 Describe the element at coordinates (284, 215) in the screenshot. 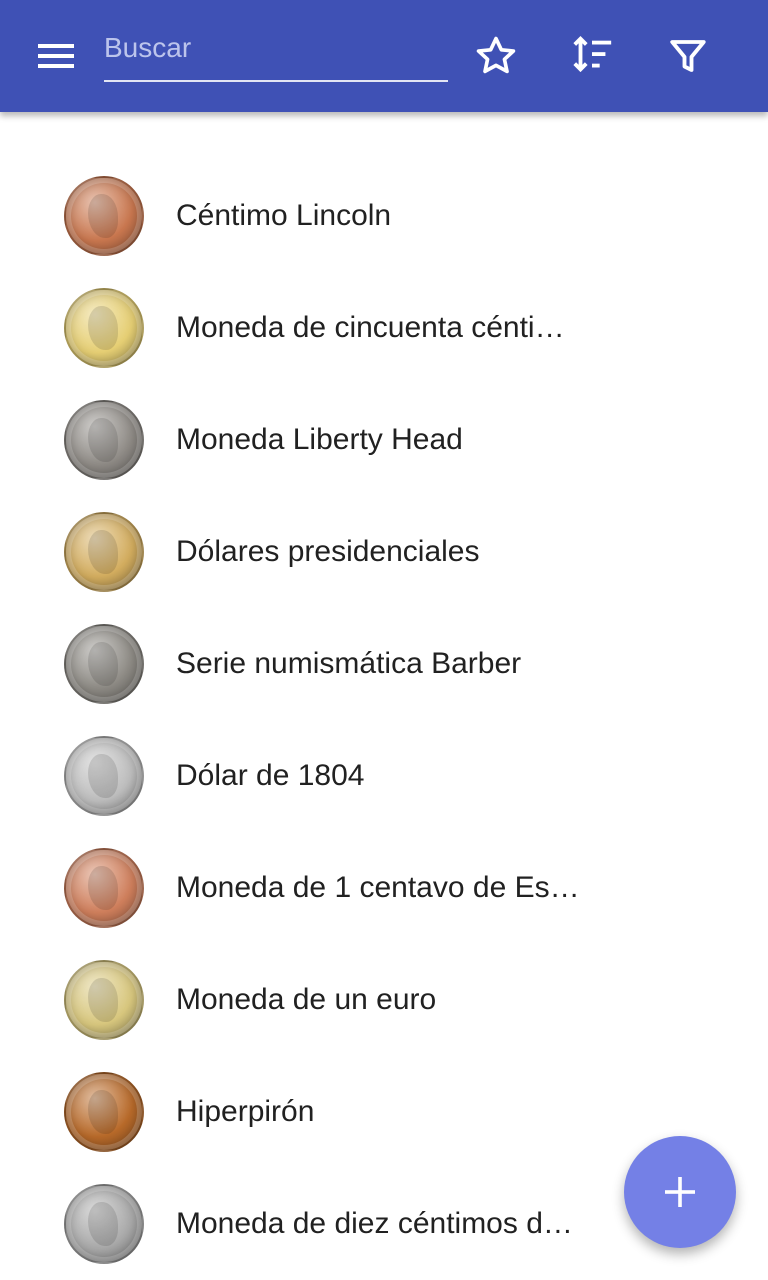

I see `list-item-label: Céntimo Lincoln` at that location.